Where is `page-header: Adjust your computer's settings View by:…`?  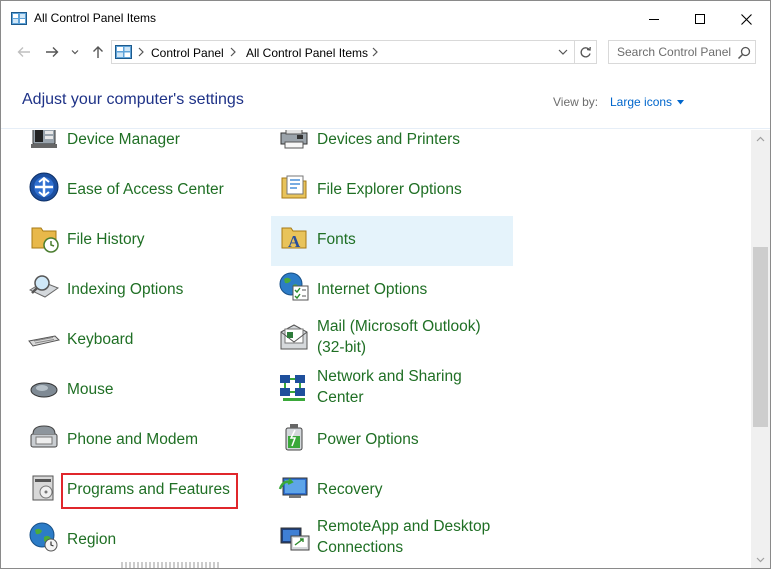
page-header: Adjust your computer's settings View by:… is located at coordinates (385, 98).